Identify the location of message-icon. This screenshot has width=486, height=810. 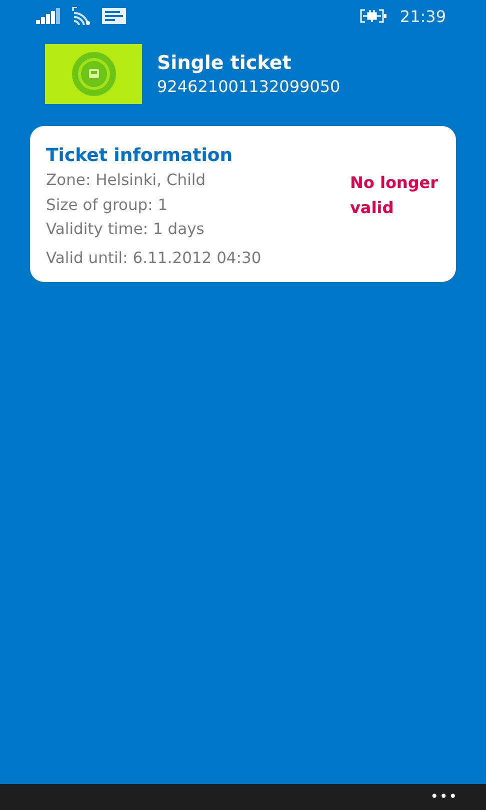
(114, 16).